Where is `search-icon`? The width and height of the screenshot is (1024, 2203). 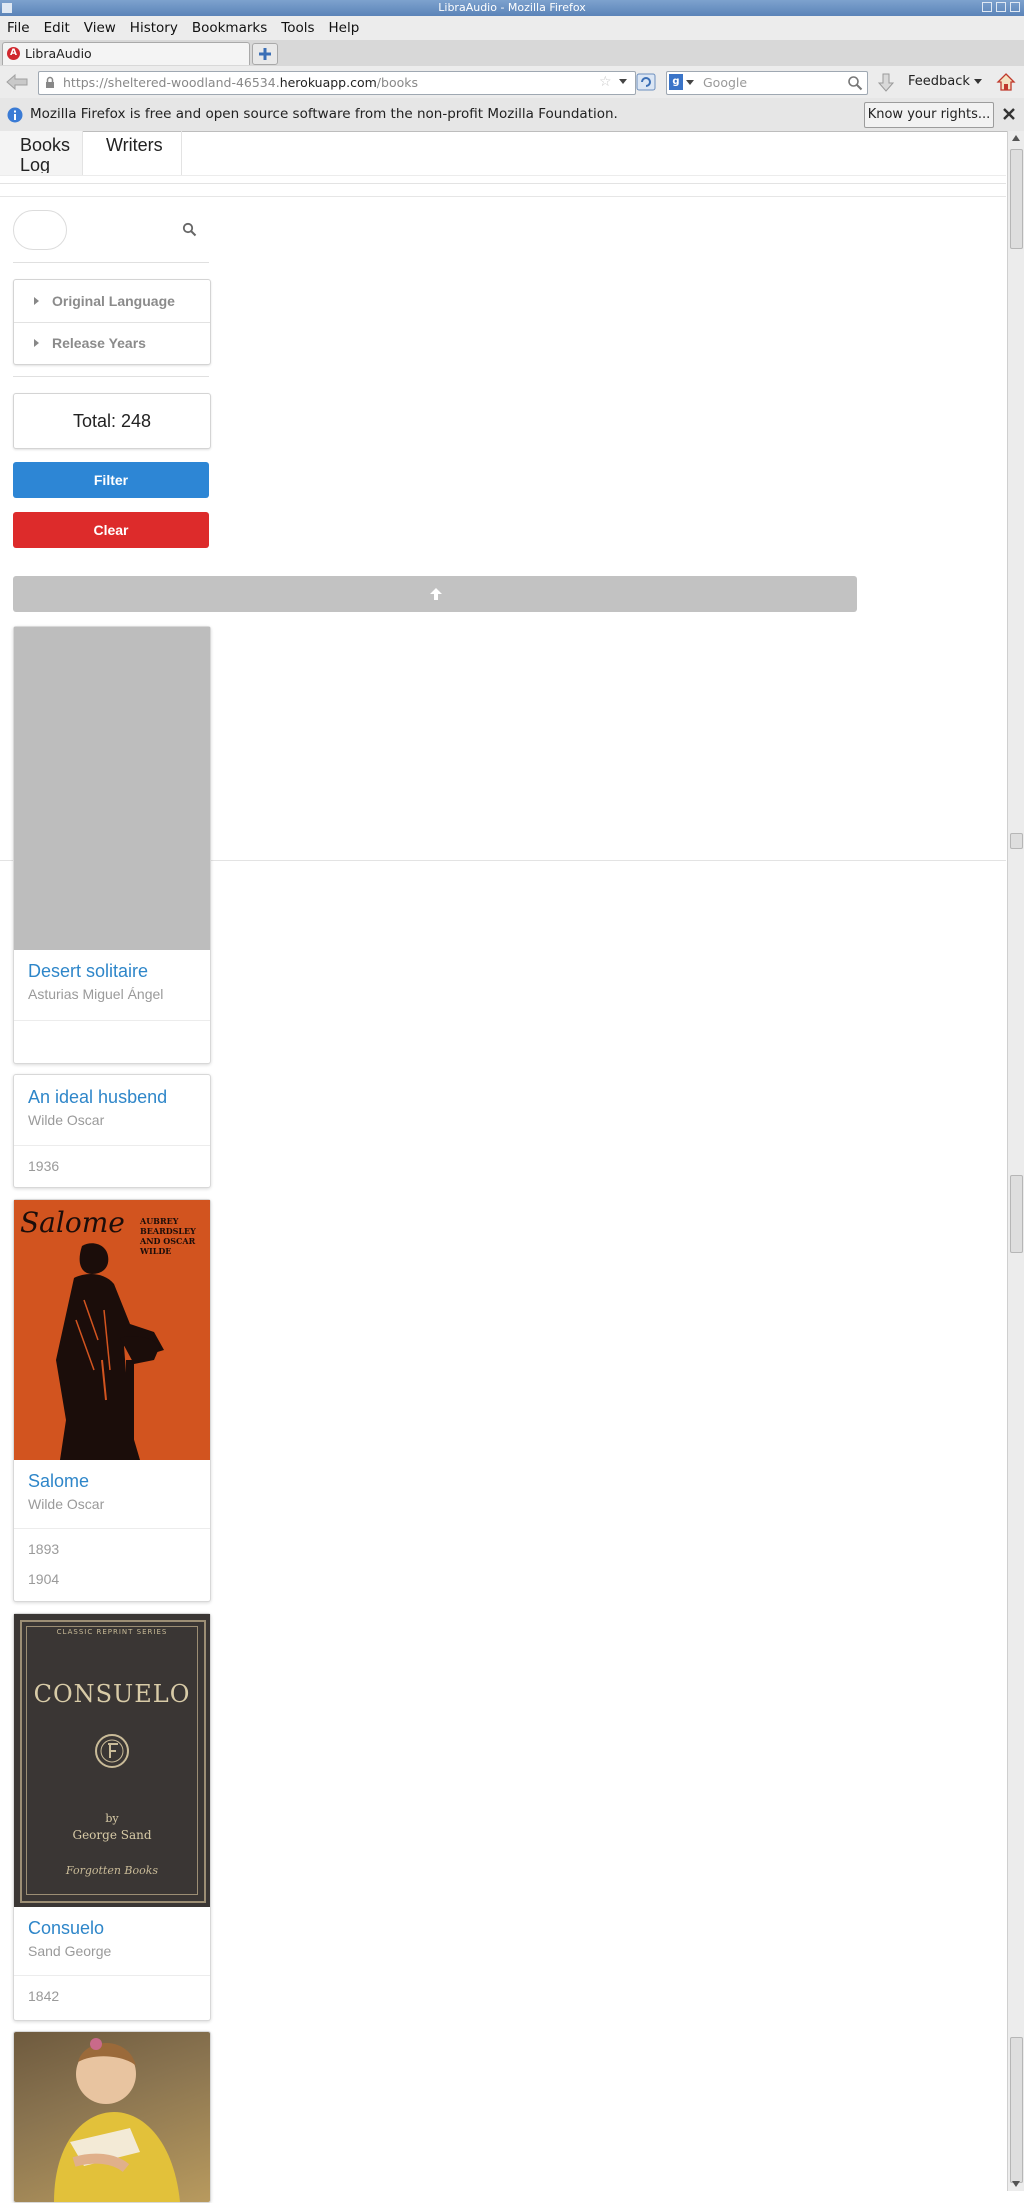
search-icon is located at coordinates (189, 229).